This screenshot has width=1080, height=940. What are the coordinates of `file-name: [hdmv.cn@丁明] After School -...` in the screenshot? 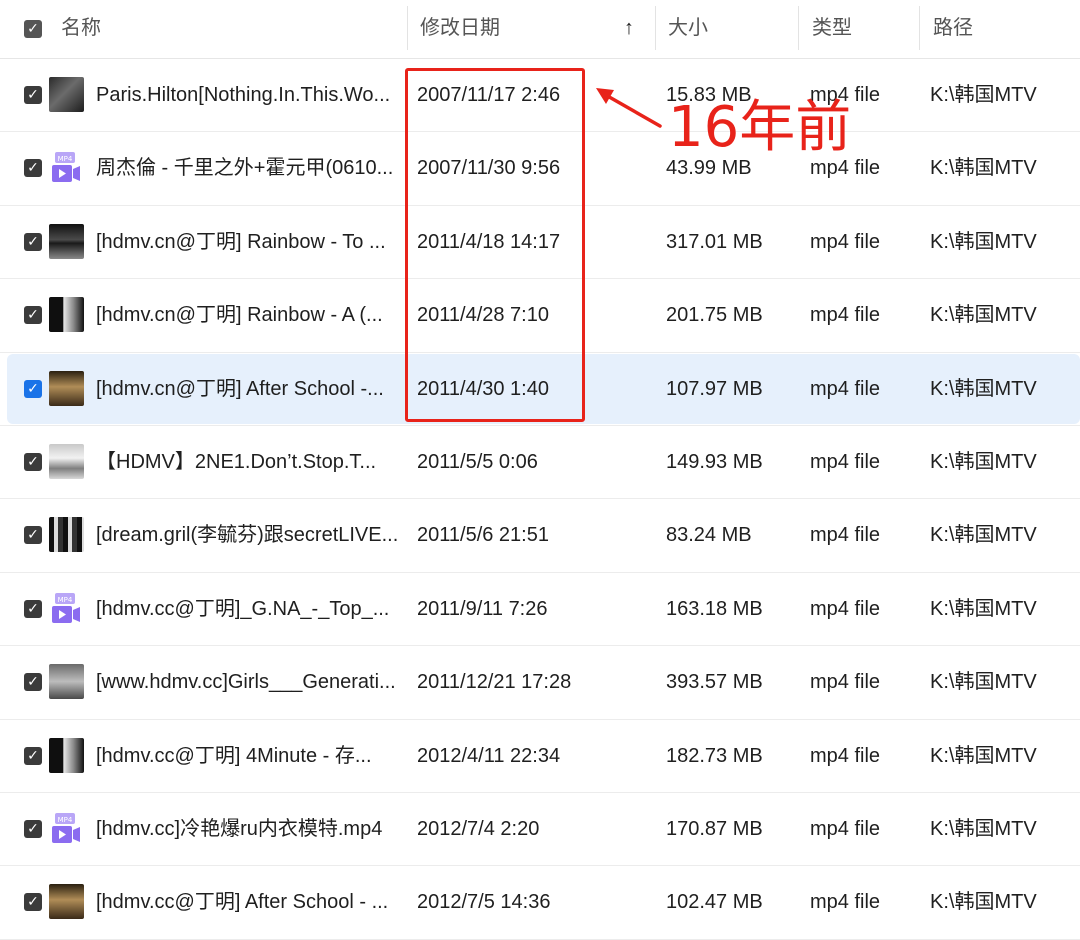 It's located at (251, 389).